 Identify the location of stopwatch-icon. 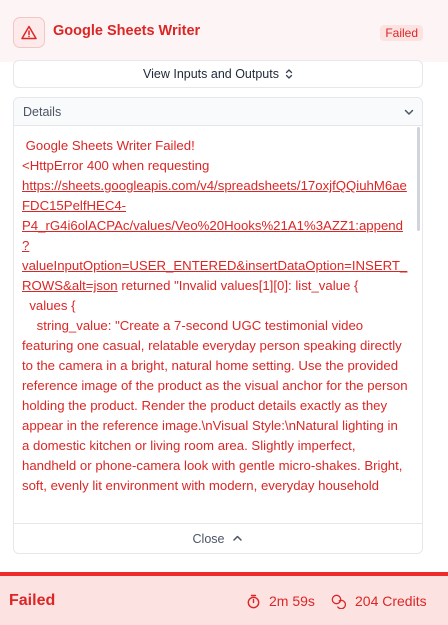
(253, 601).